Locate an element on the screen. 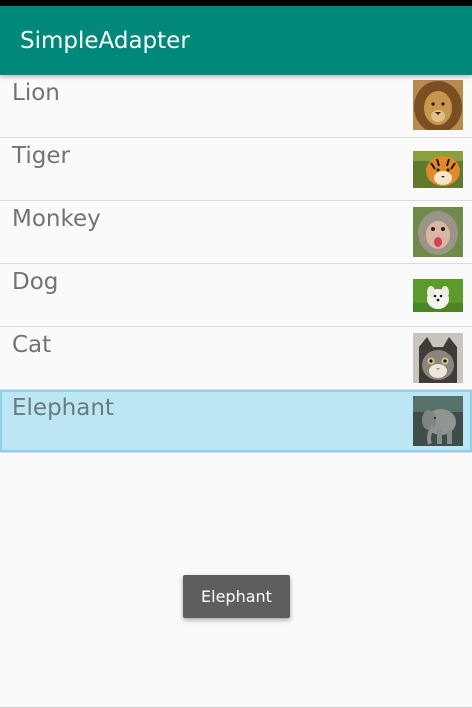  list-item-label: Cat is located at coordinates (32, 345).